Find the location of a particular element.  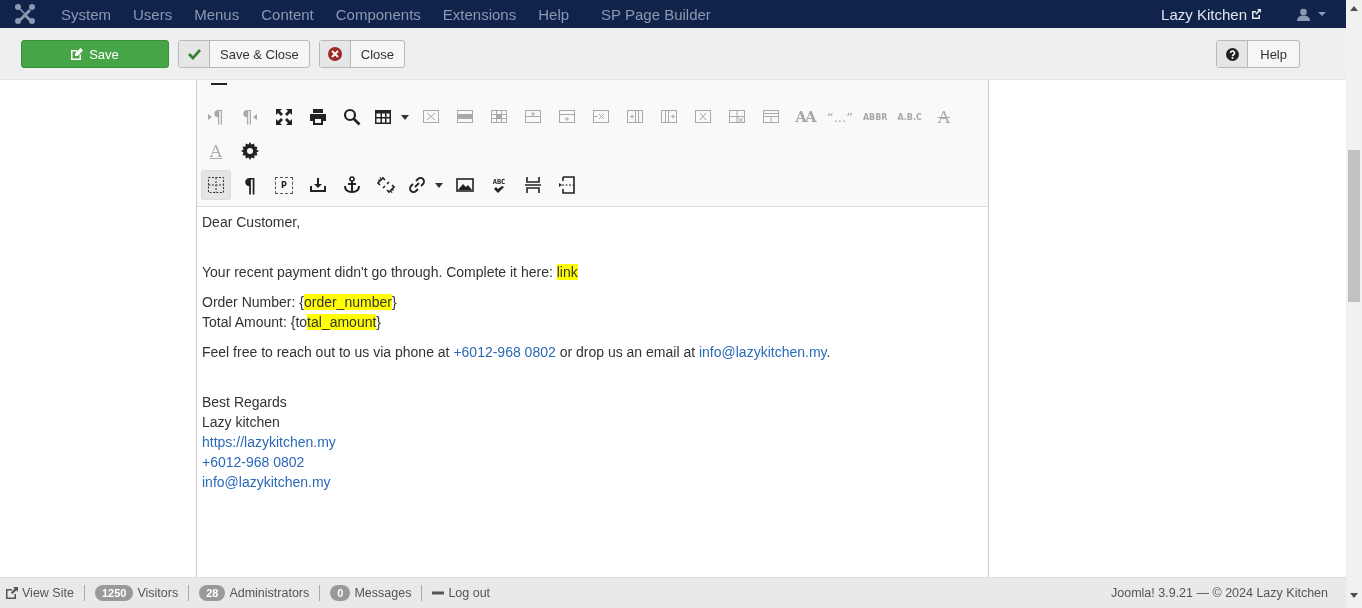

text-line: Feel free to reach out to us via phone at +6012-968 0802 or drop us an email at info@lazykitchen.my. is located at coordinates (516, 352).